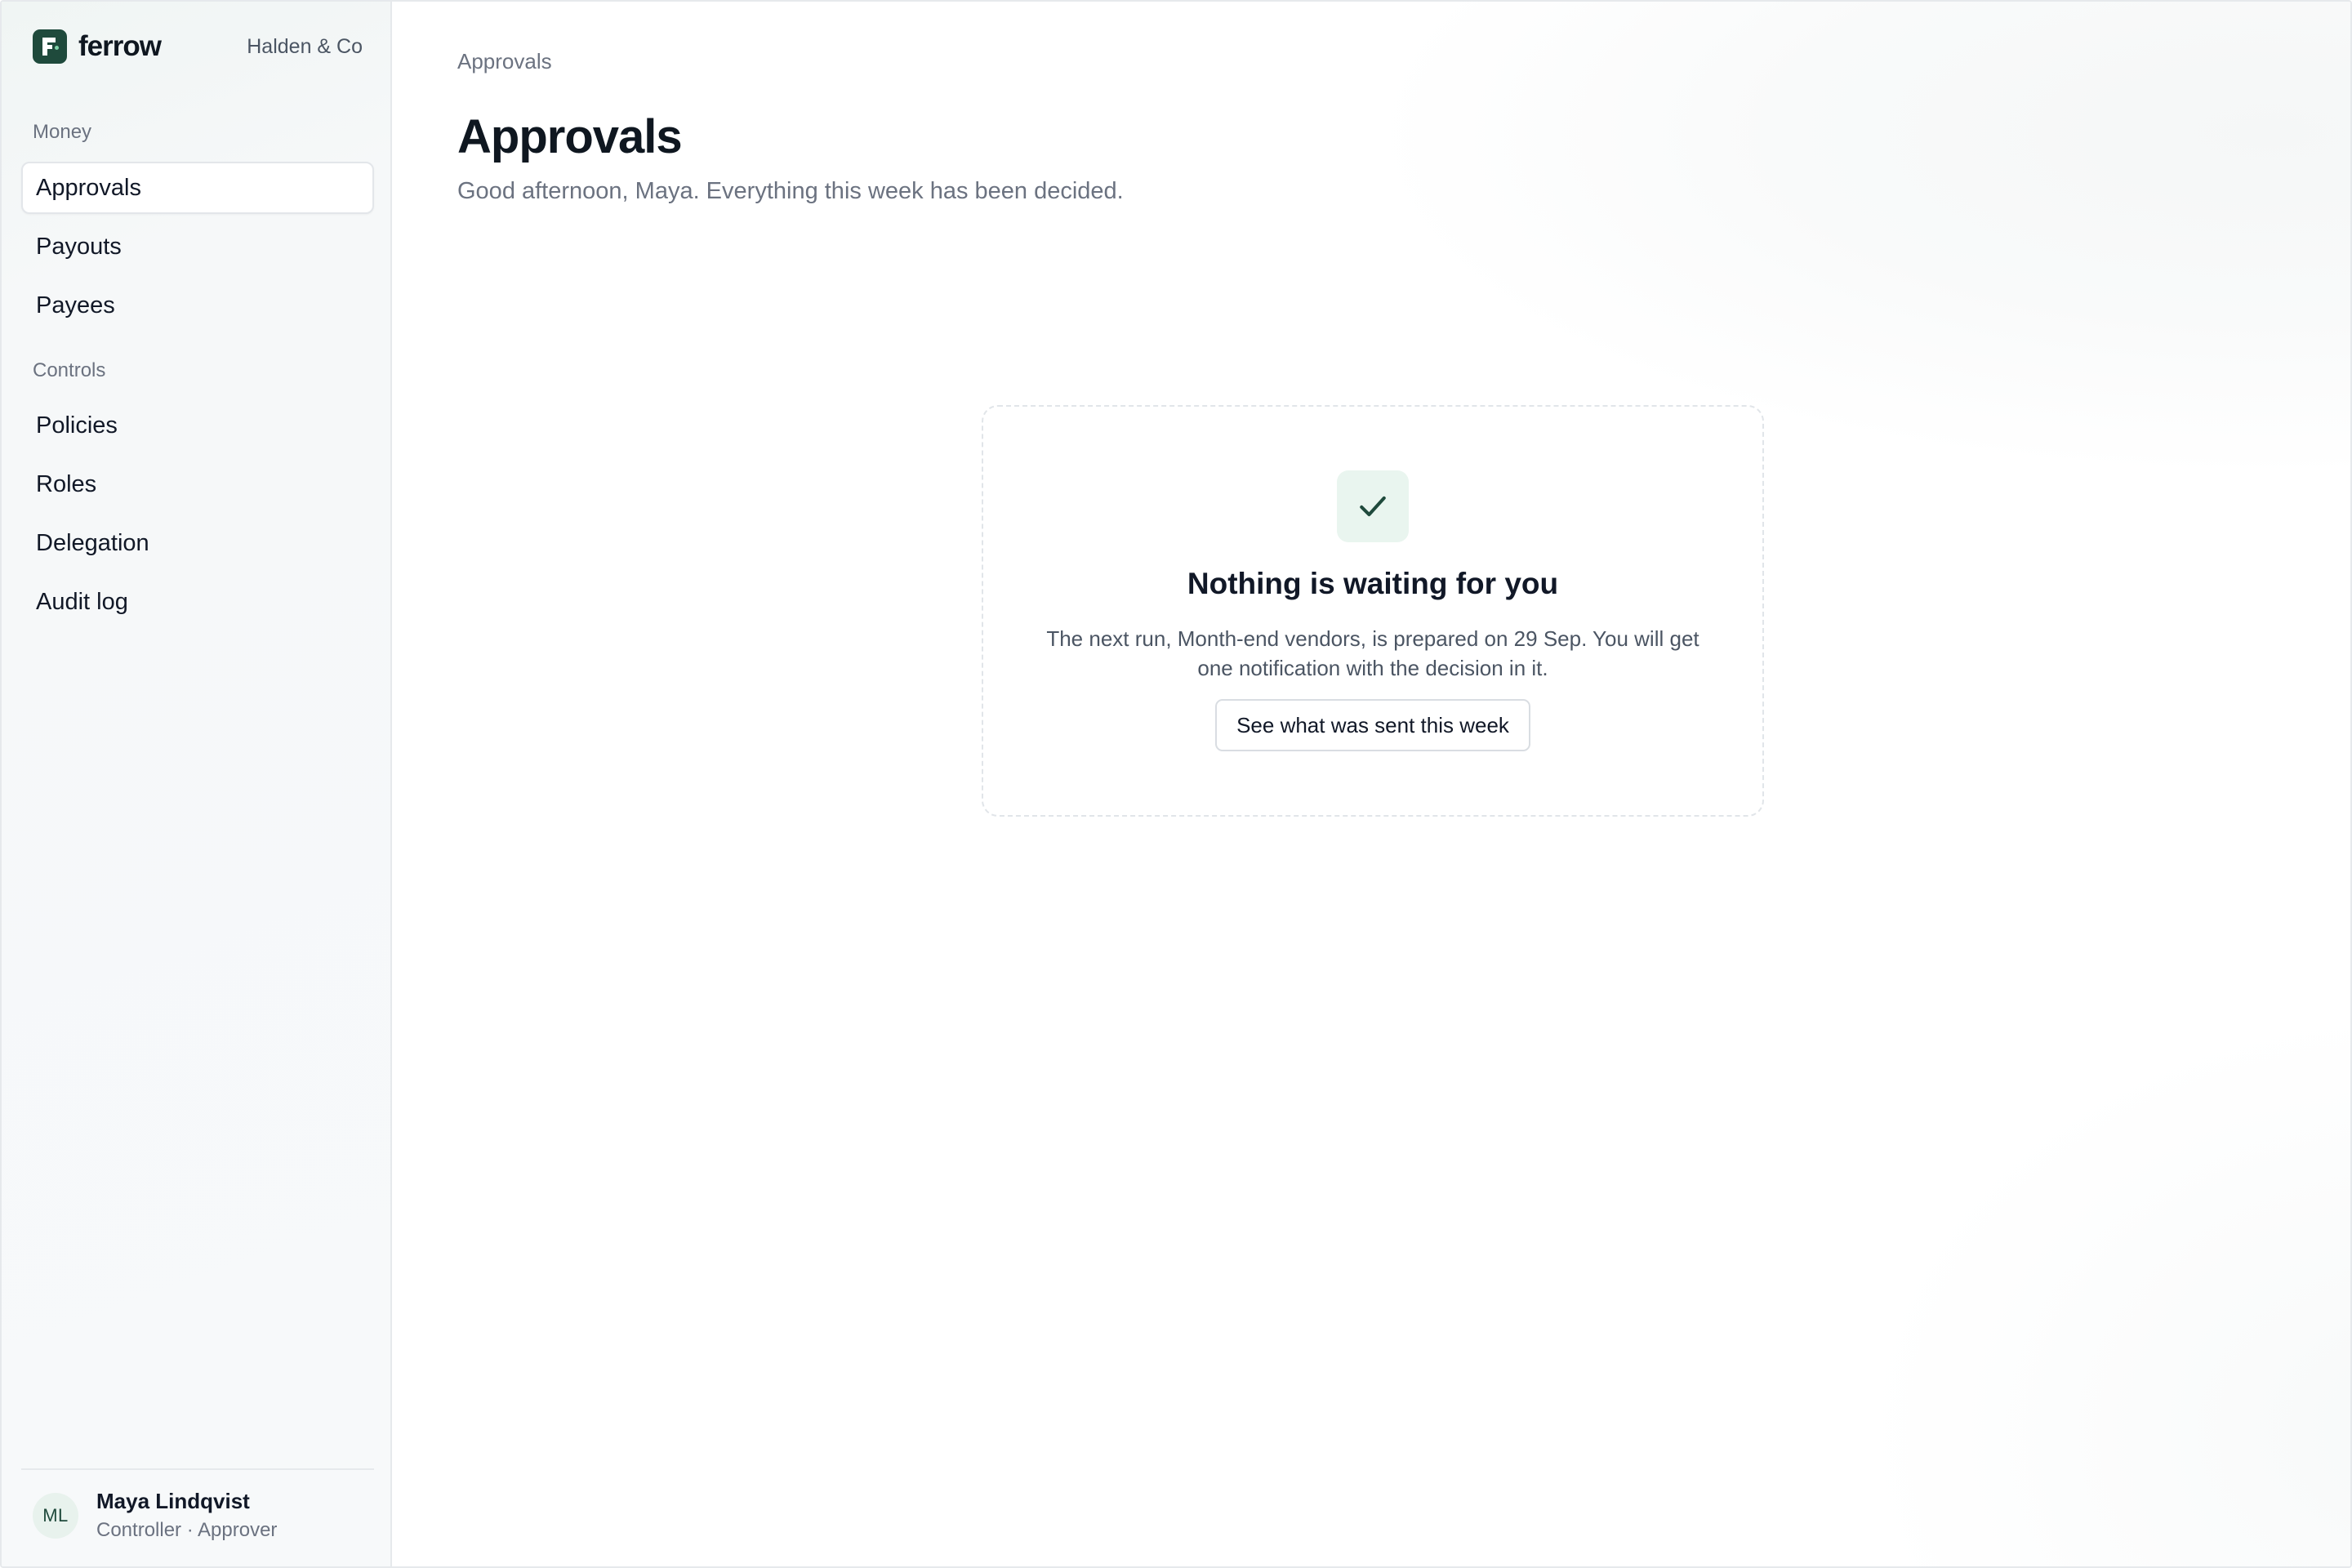 This screenshot has height=1568, width=2352. I want to click on sidebar-item-label: Approvals, so click(88, 187).